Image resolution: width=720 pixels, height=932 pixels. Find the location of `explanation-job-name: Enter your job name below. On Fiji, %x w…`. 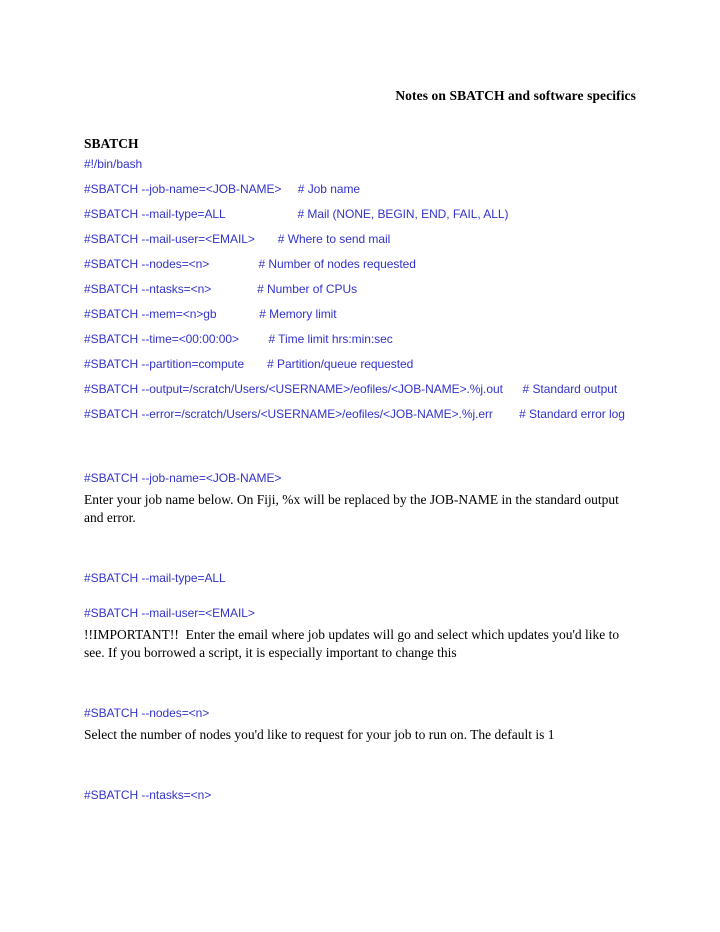

explanation-job-name: Enter your job name below. On Fiji, %x w… is located at coordinates (353, 508).